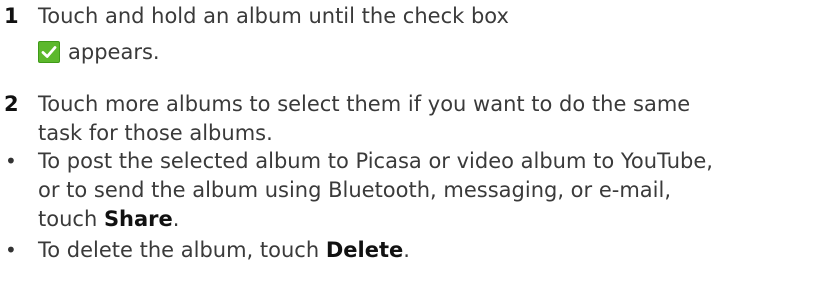 The image size is (830, 295). What do you see at coordinates (418, 49) in the screenshot?
I see `step-line: appears.` at bounding box center [418, 49].